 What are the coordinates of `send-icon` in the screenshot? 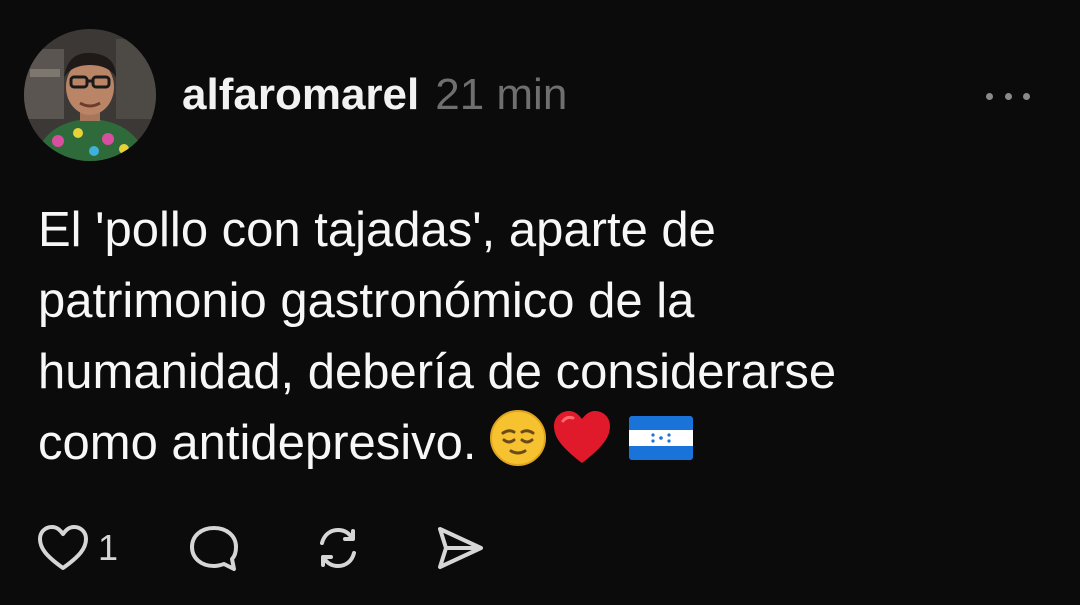 It's located at (461, 548).